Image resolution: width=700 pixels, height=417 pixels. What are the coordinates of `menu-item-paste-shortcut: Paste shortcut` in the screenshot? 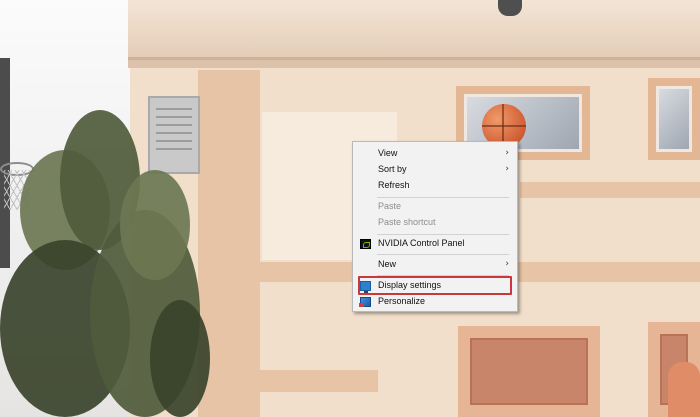 It's located at (435, 223).